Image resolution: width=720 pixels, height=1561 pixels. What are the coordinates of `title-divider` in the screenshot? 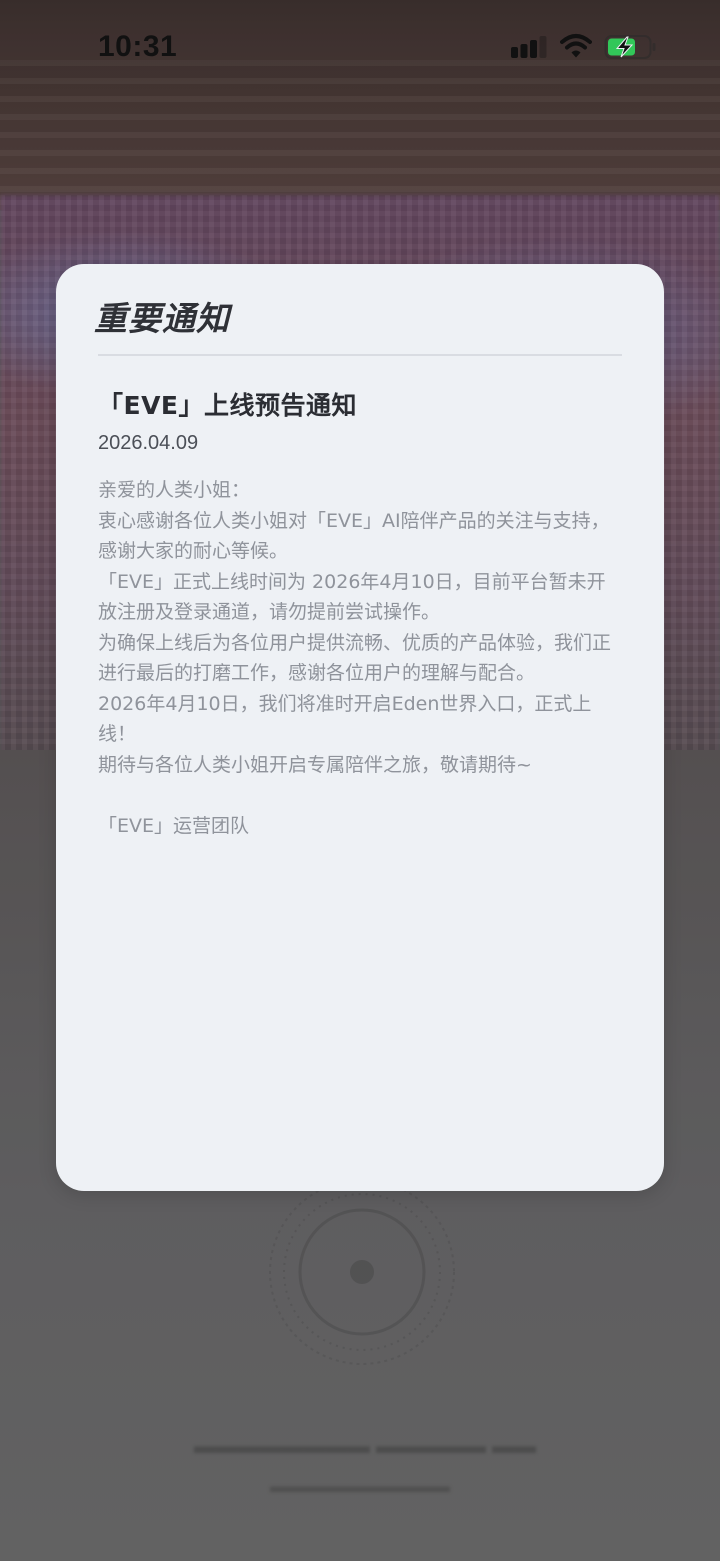 It's located at (360, 355).